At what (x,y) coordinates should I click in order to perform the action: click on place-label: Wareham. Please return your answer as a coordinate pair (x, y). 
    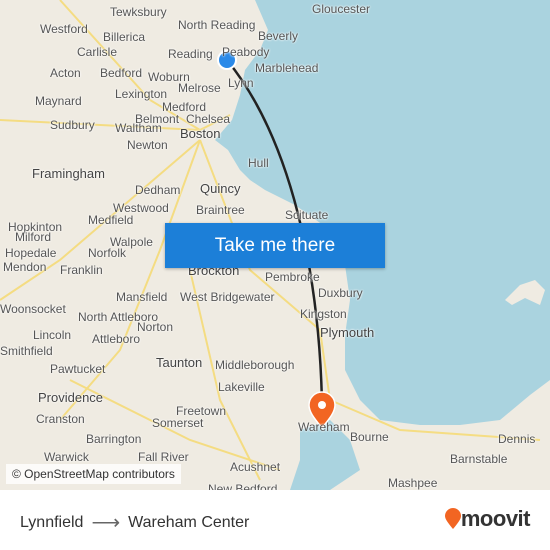
    Looking at the image, I should click on (324, 427).